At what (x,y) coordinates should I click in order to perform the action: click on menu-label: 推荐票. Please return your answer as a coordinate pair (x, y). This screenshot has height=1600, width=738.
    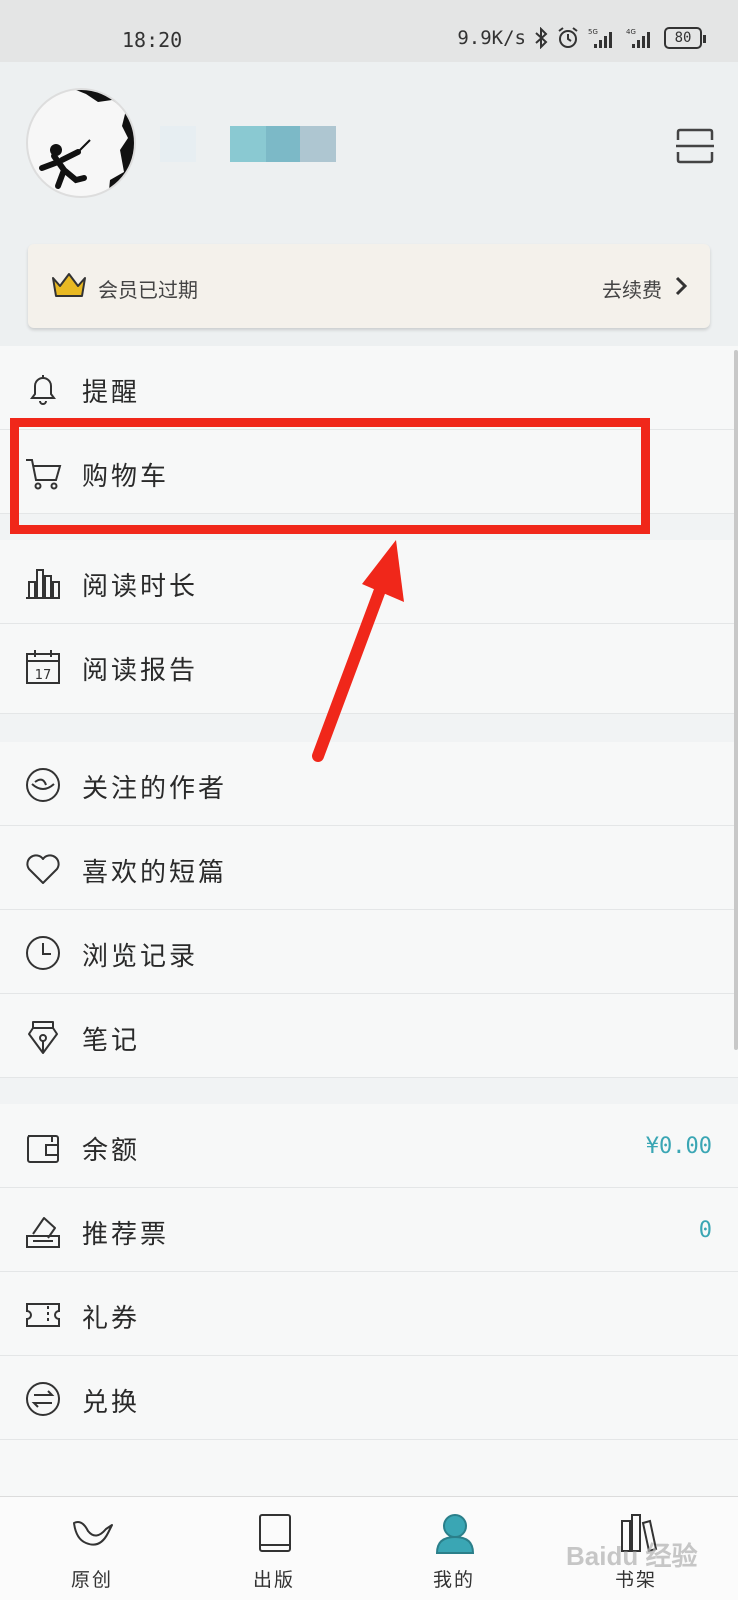
    Looking at the image, I should click on (126, 1235).